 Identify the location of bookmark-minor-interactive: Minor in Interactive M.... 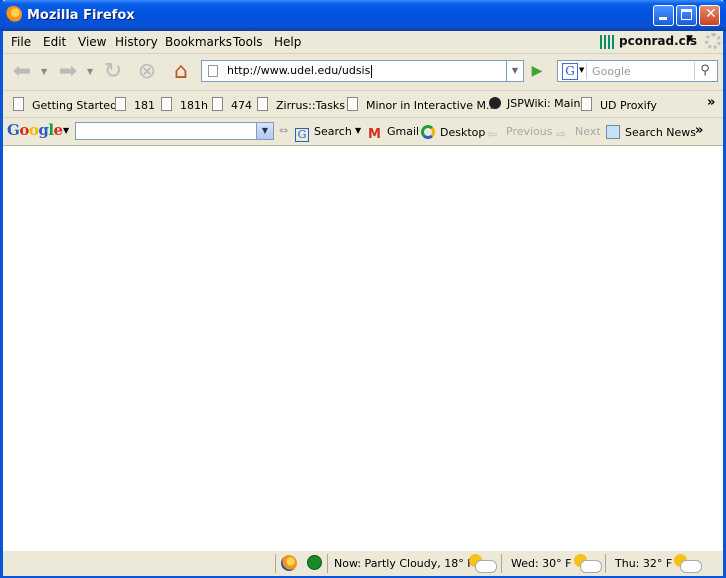
(422, 104).